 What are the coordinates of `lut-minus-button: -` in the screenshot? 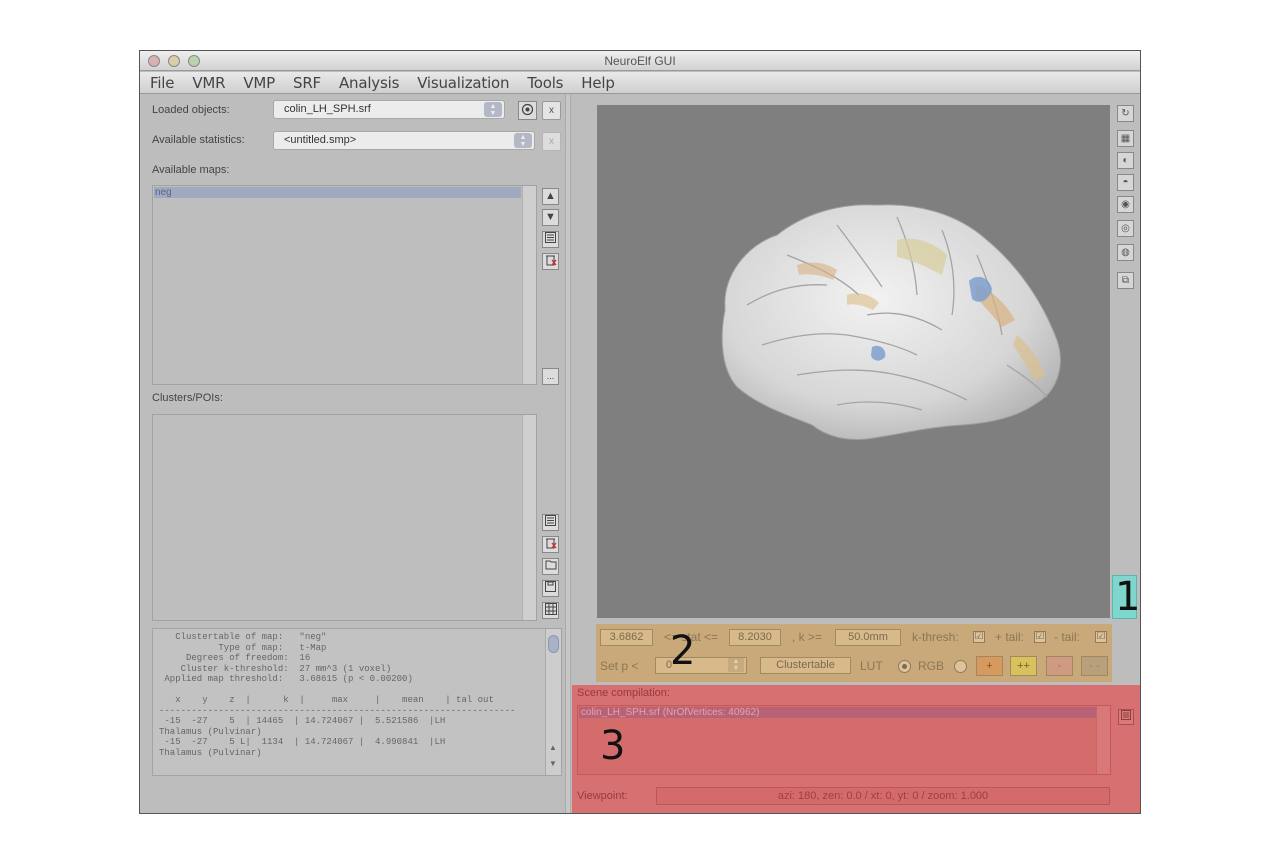 It's located at (1059, 666).